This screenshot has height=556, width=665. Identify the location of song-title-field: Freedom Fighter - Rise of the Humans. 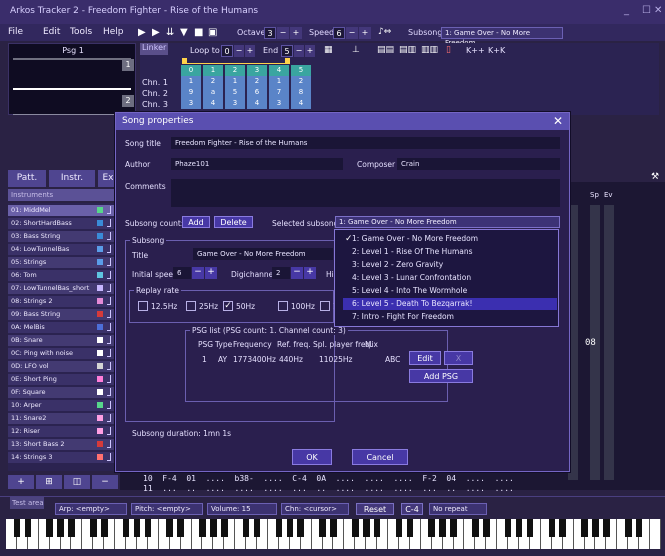
(365, 143).